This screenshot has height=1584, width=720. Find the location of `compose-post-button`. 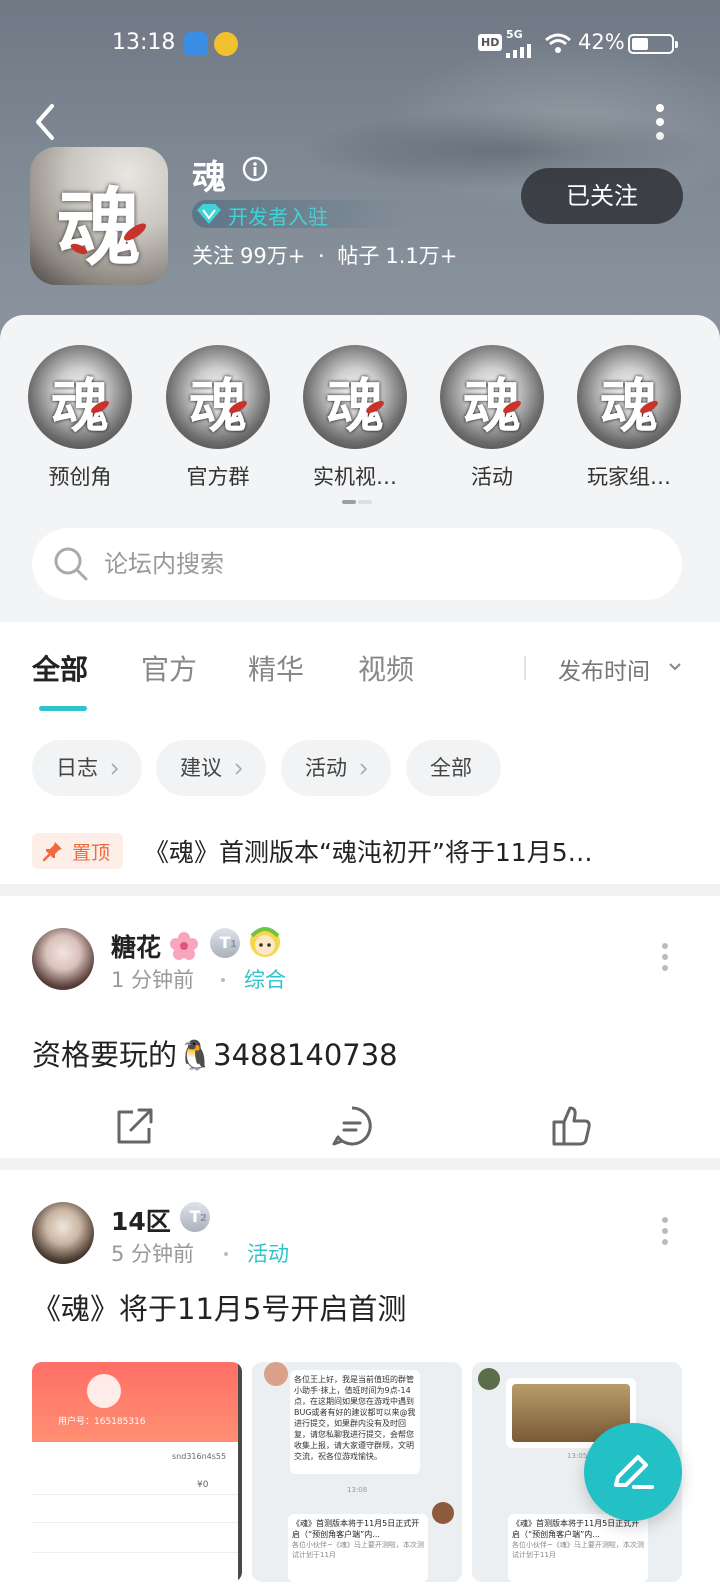

compose-post-button is located at coordinates (633, 1472).